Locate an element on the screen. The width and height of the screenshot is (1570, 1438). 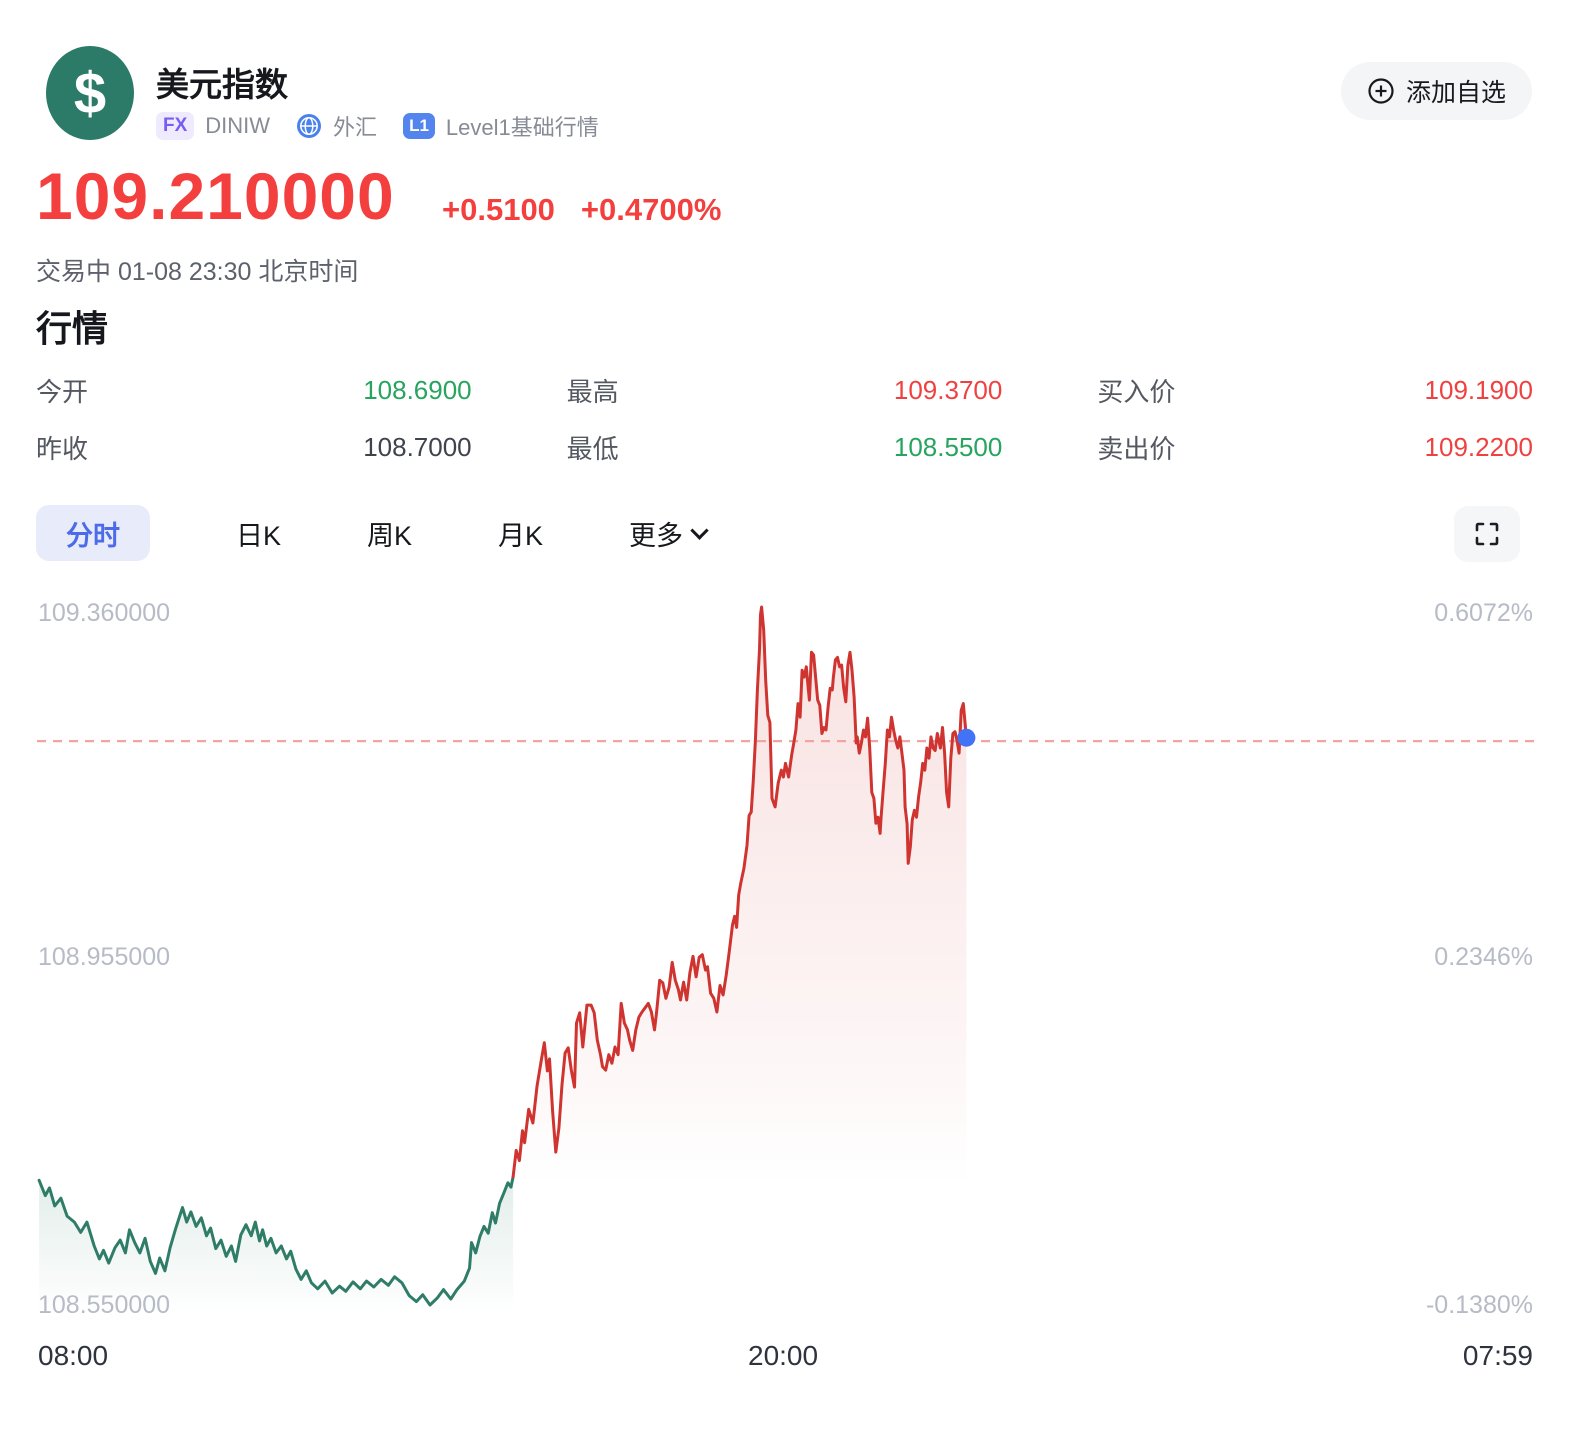
tab-weekly-k: 周K is located at coordinates (389, 533).